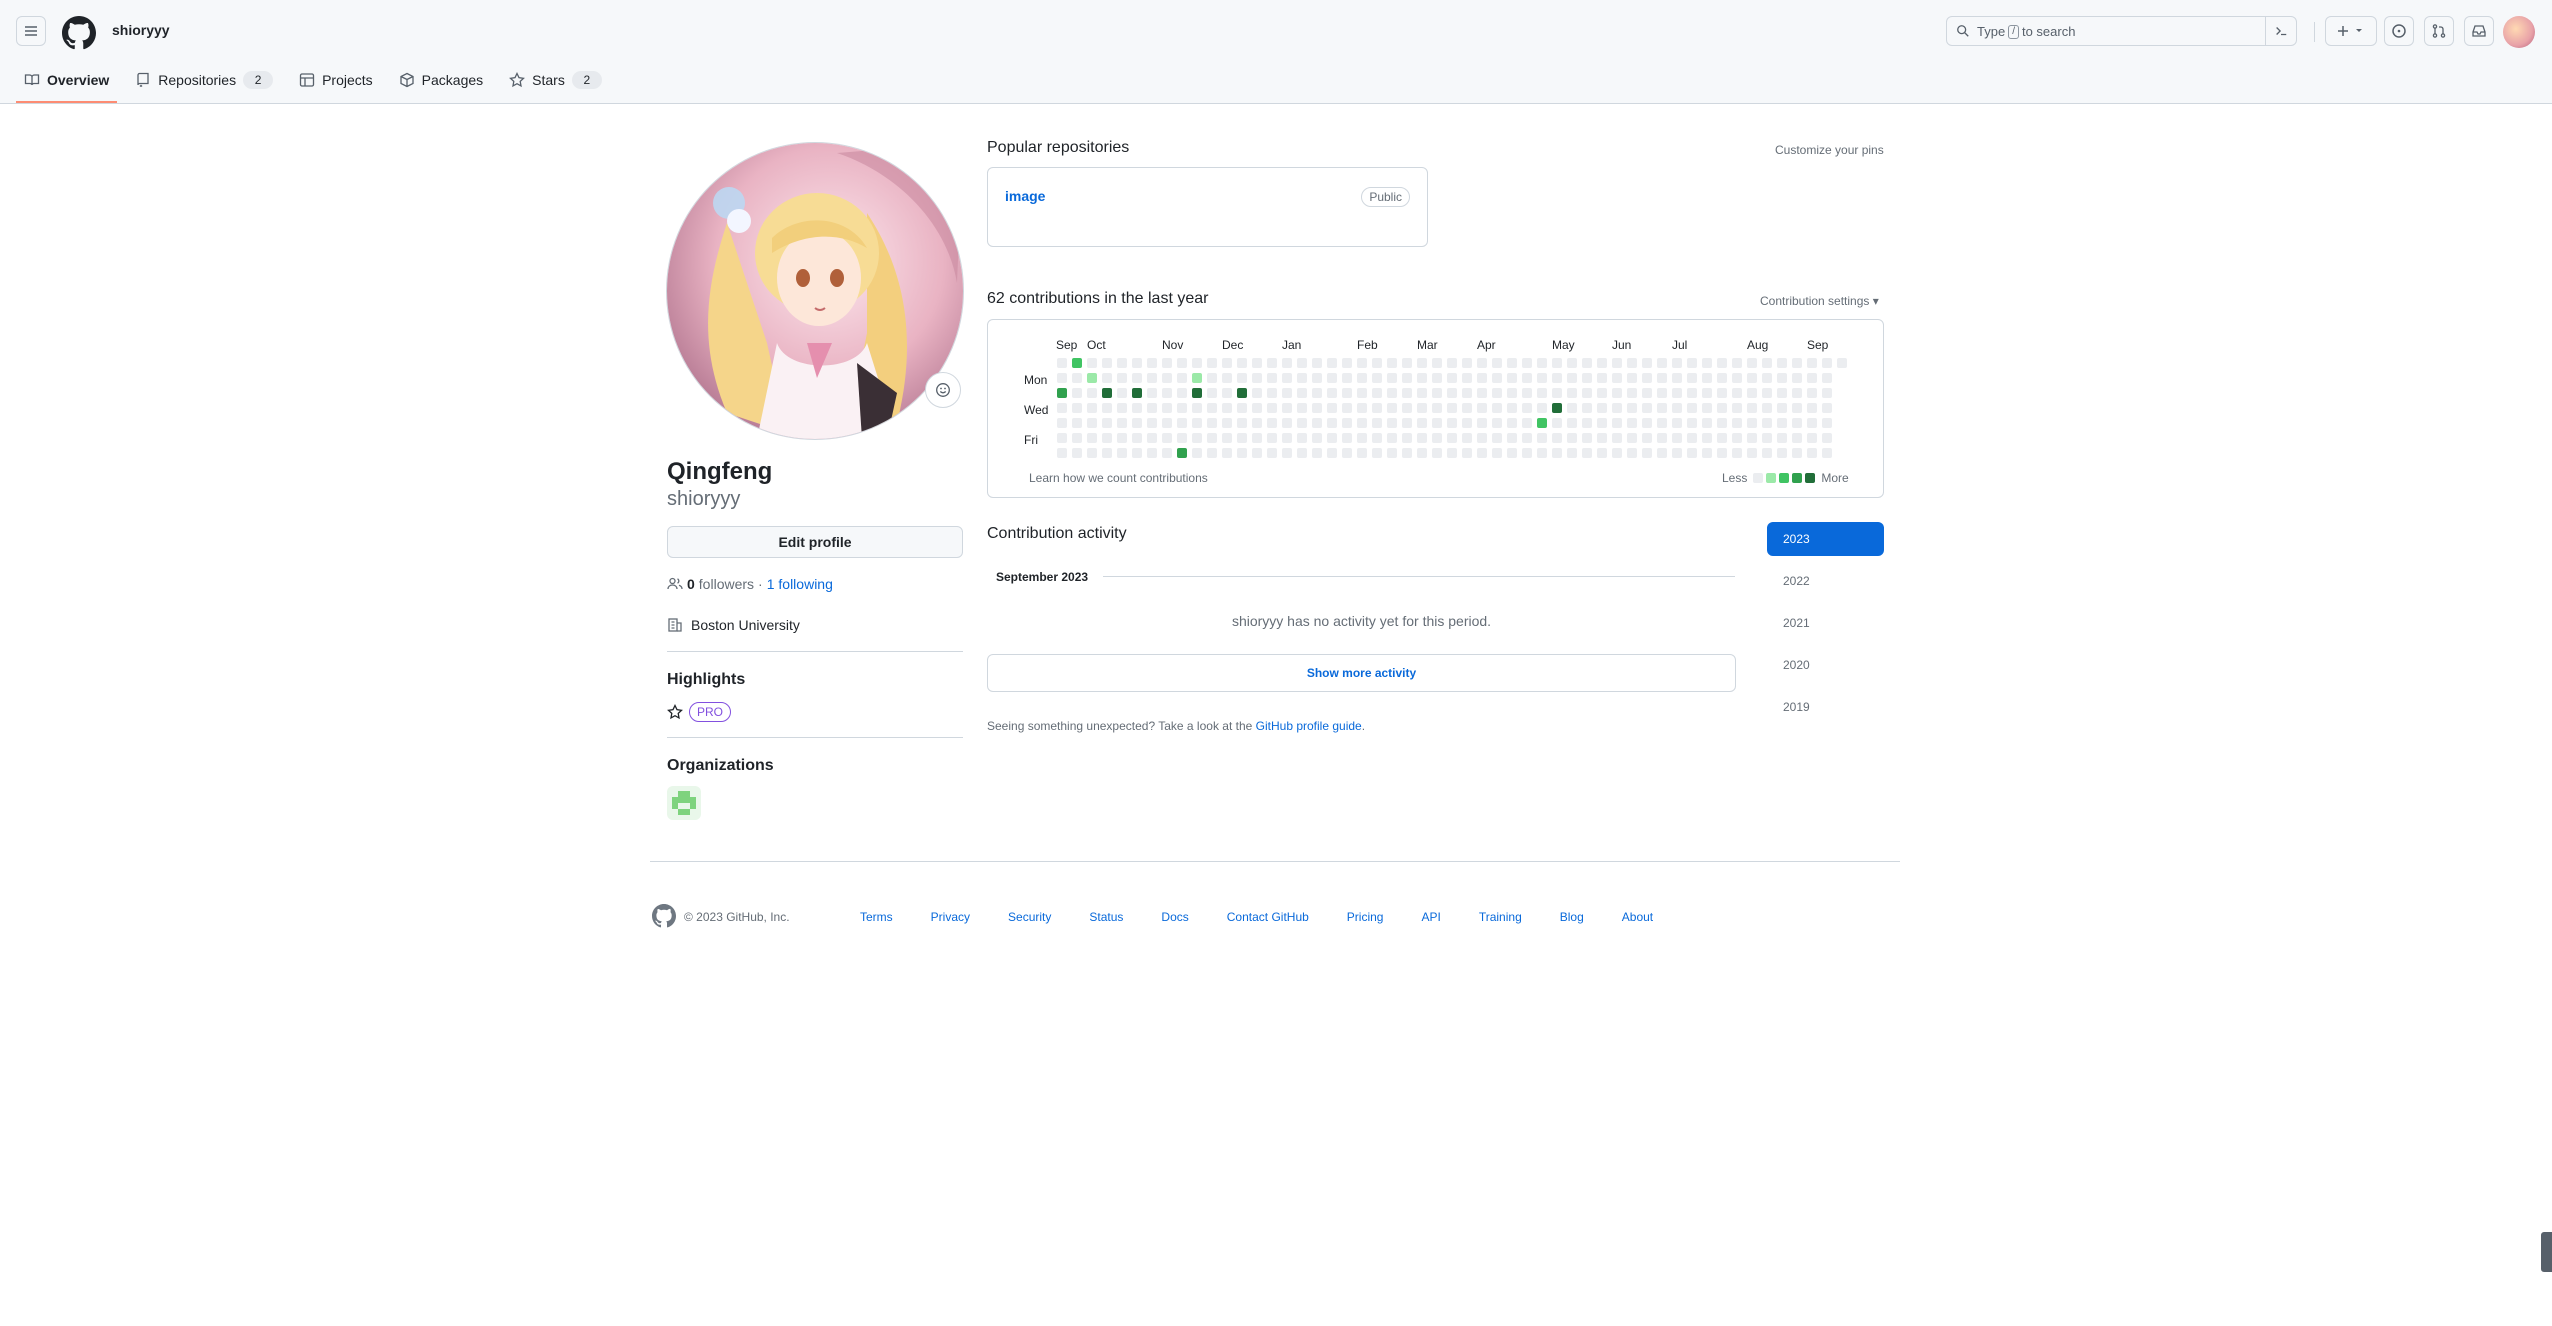 The image size is (2552, 1326). Describe the element at coordinates (1825, 707) in the screenshot. I see `year-2019-button: 2019` at that location.